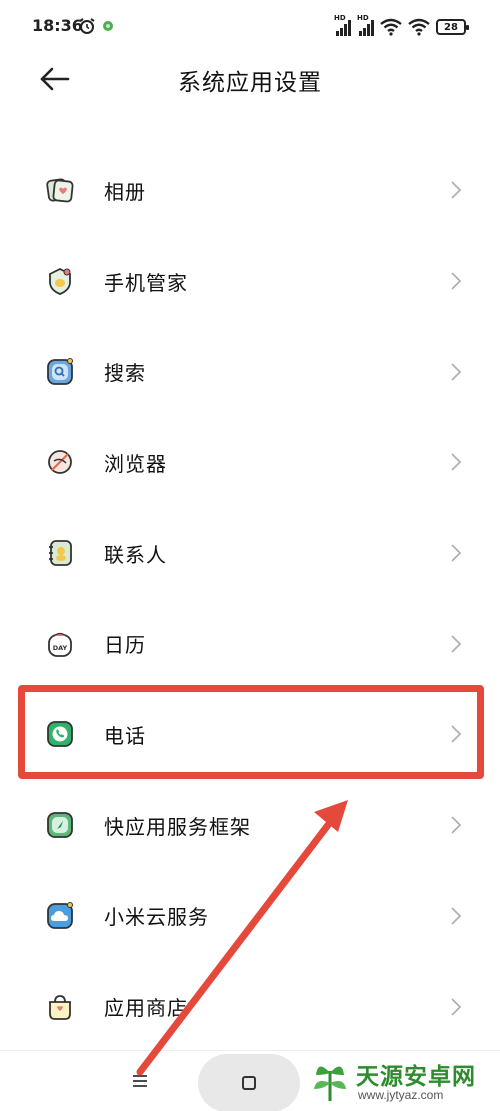  Describe the element at coordinates (250, 553) in the screenshot. I see `list-item-contacts: 联系人` at that location.